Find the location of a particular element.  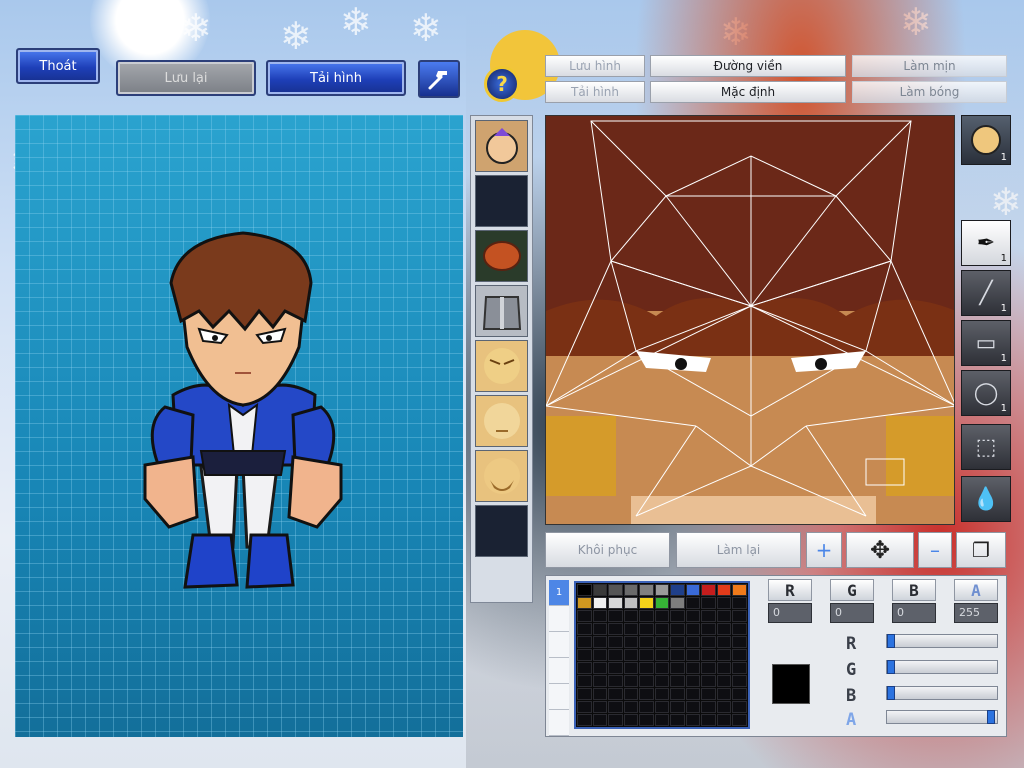

line-tool: ╱ 1 is located at coordinates (986, 293).